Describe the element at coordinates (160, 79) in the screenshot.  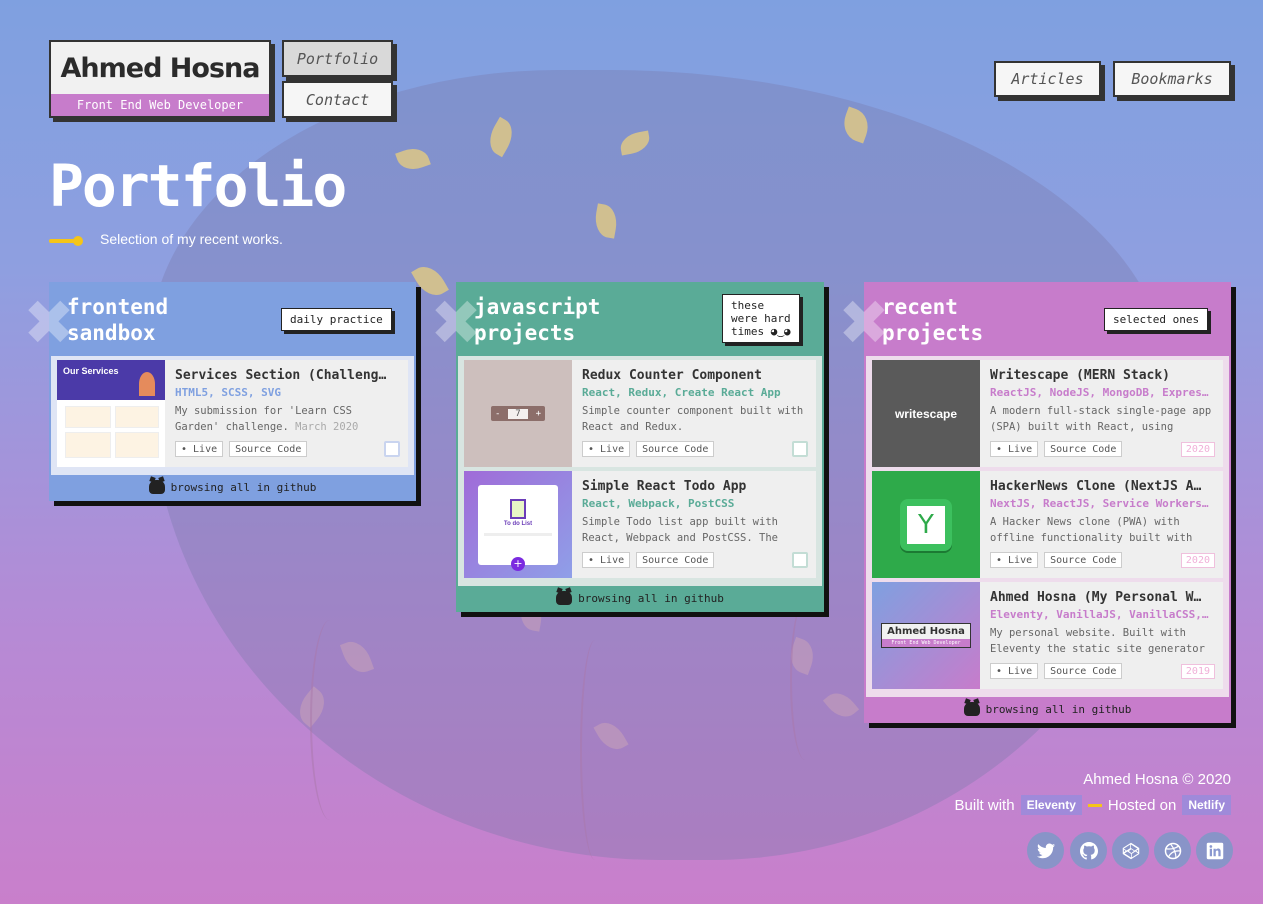
I see `site-logo: Ahmed Hosna Front End Web Developer` at that location.